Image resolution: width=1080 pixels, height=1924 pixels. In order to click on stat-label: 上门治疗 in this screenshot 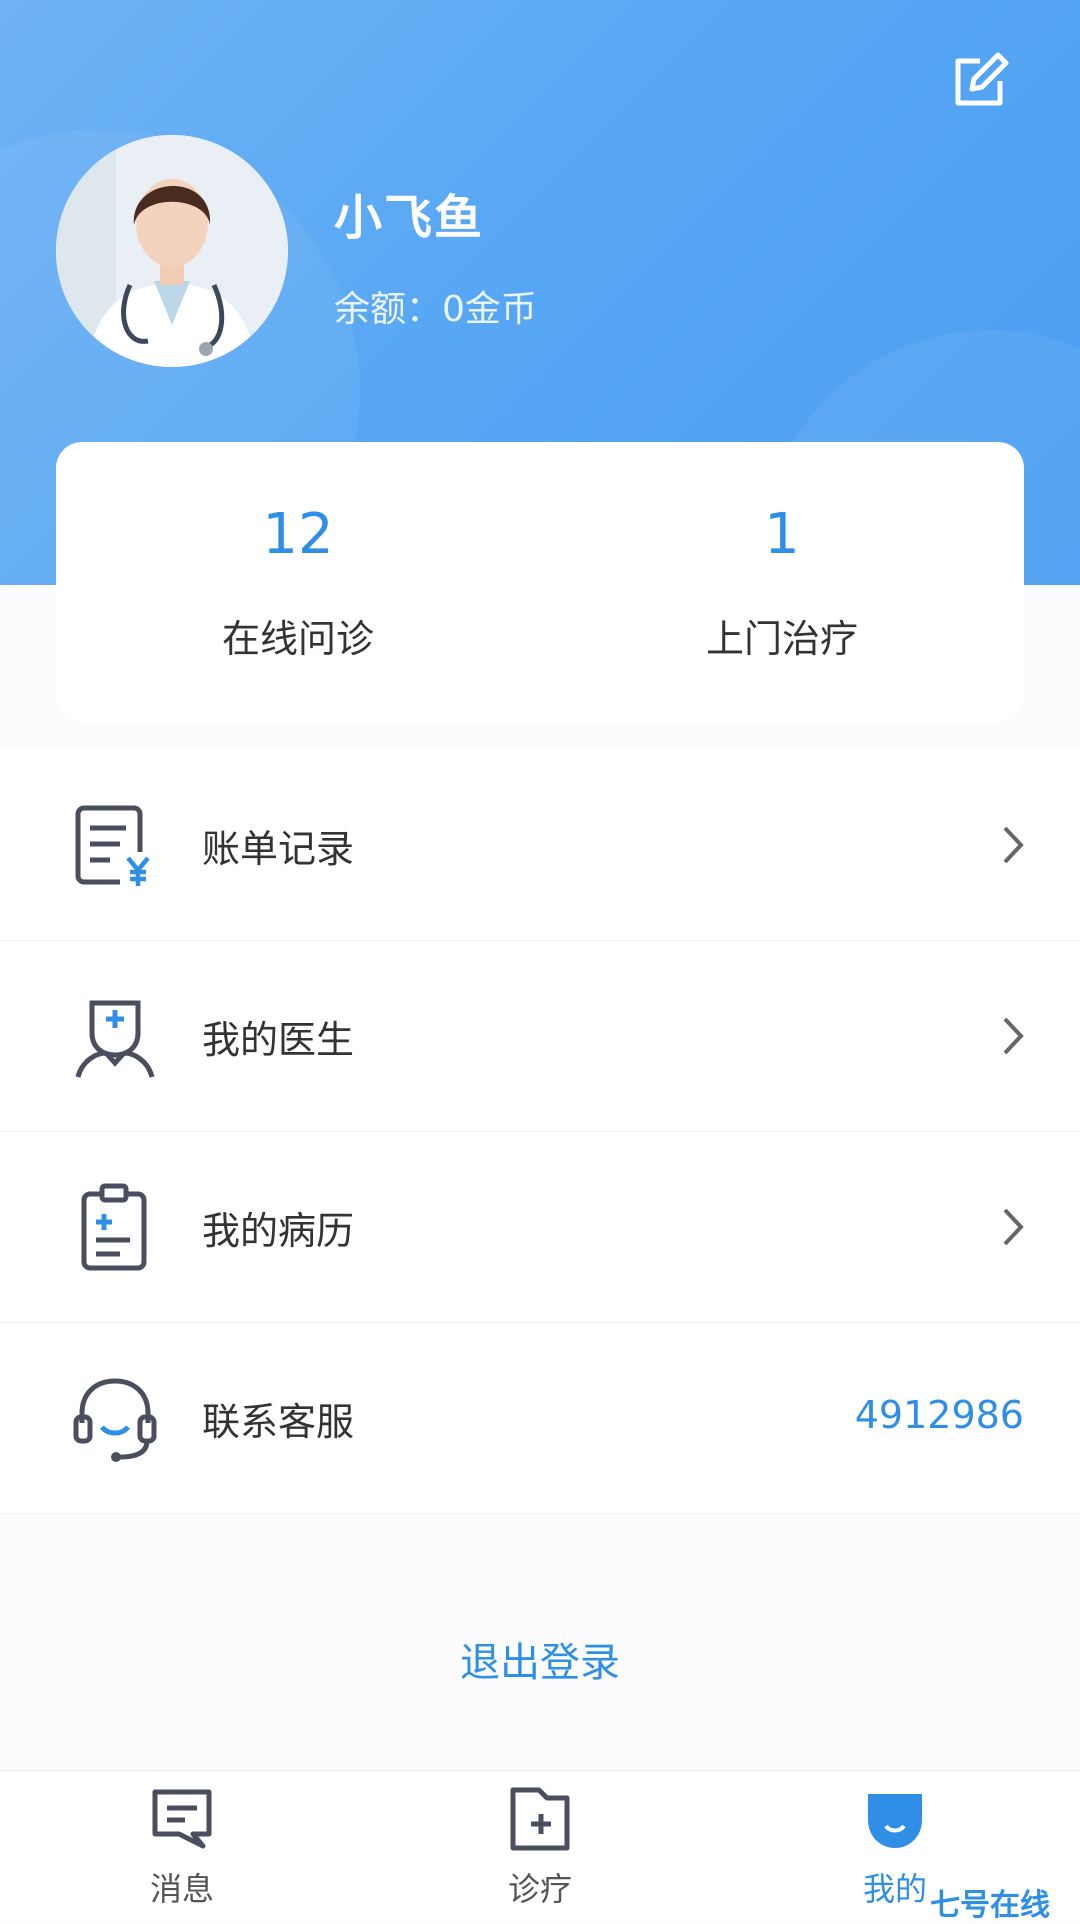, I will do `click(781, 639)`.